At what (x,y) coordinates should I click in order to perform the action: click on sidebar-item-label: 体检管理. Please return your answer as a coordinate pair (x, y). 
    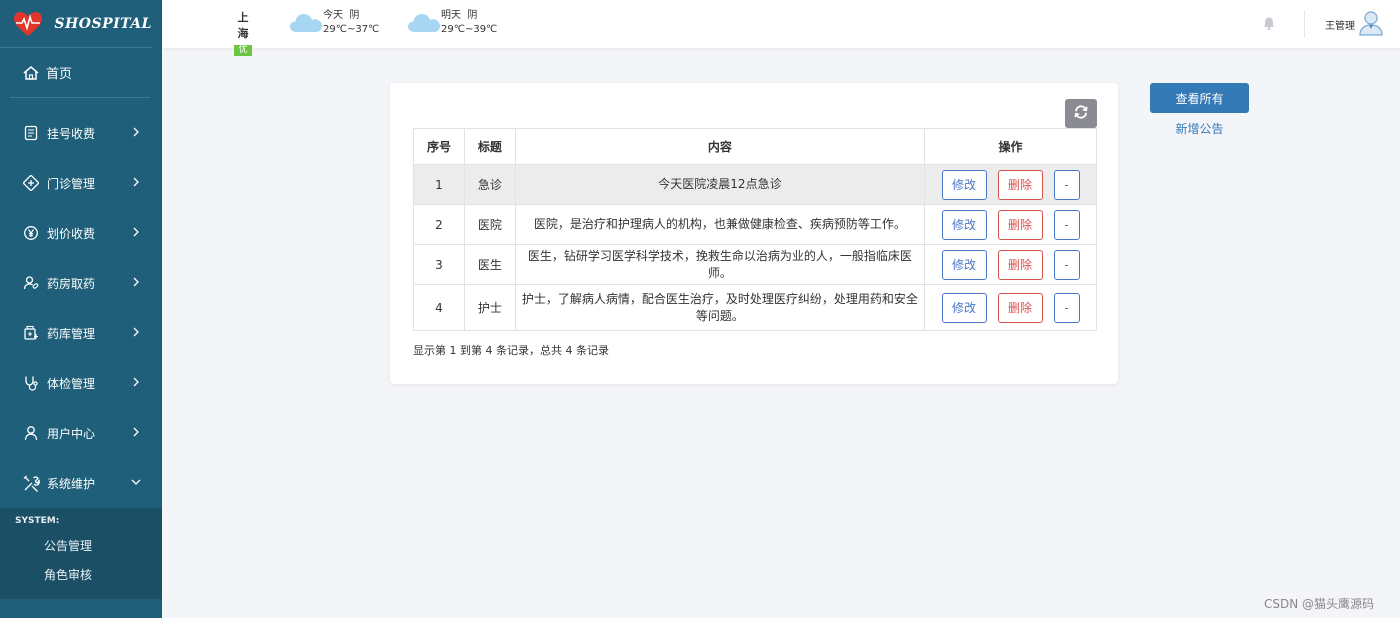
    Looking at the image, I should click on (71, 383).